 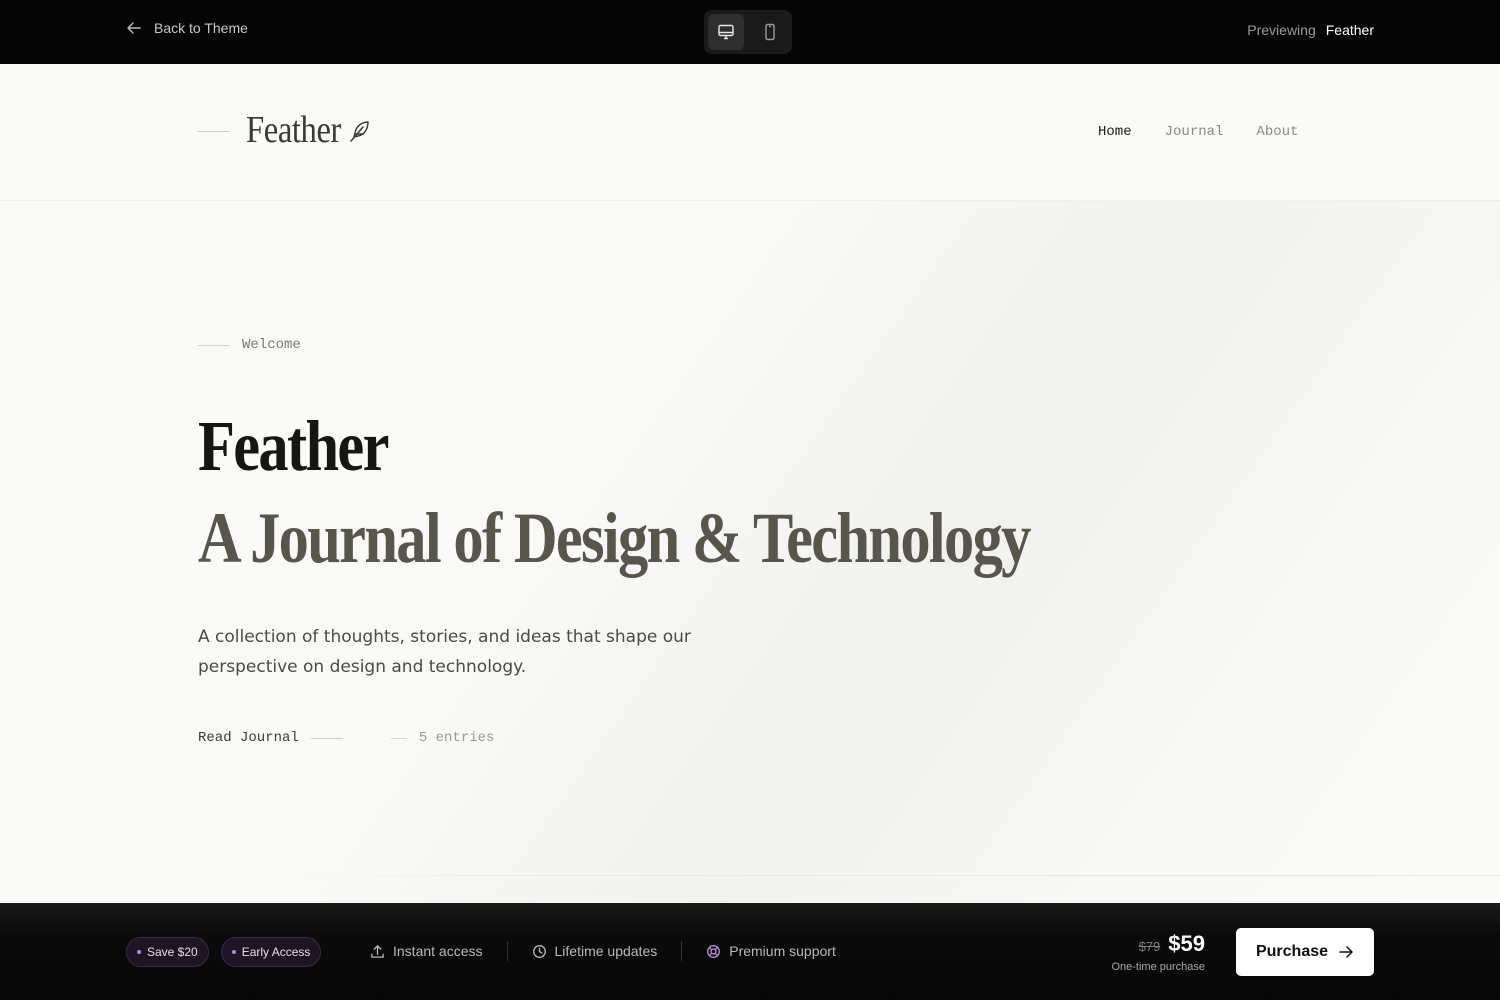 I want to click on mobile-icon, so click(x=770, y=32).